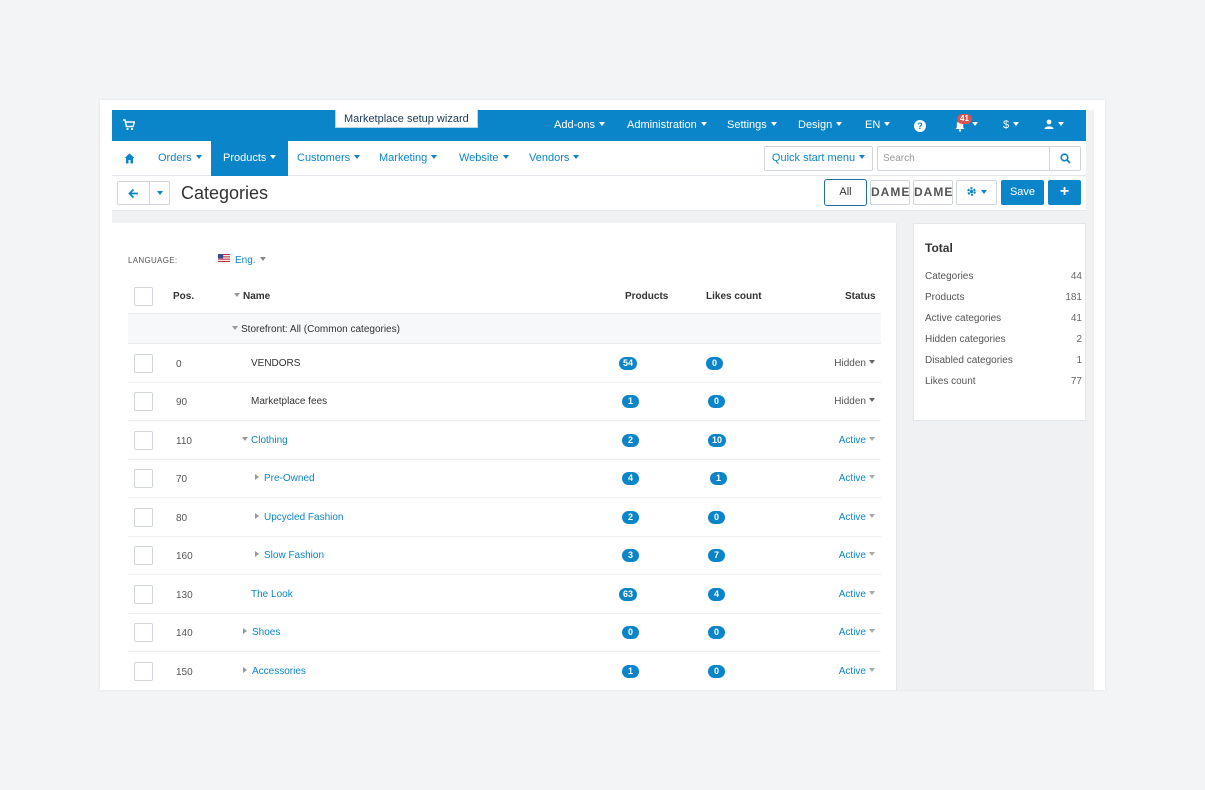  What do you see at coordinates (574, 125) in the screenshot?
I see `menu-addons-label: Add-ons` at bounding box center [574, 125].